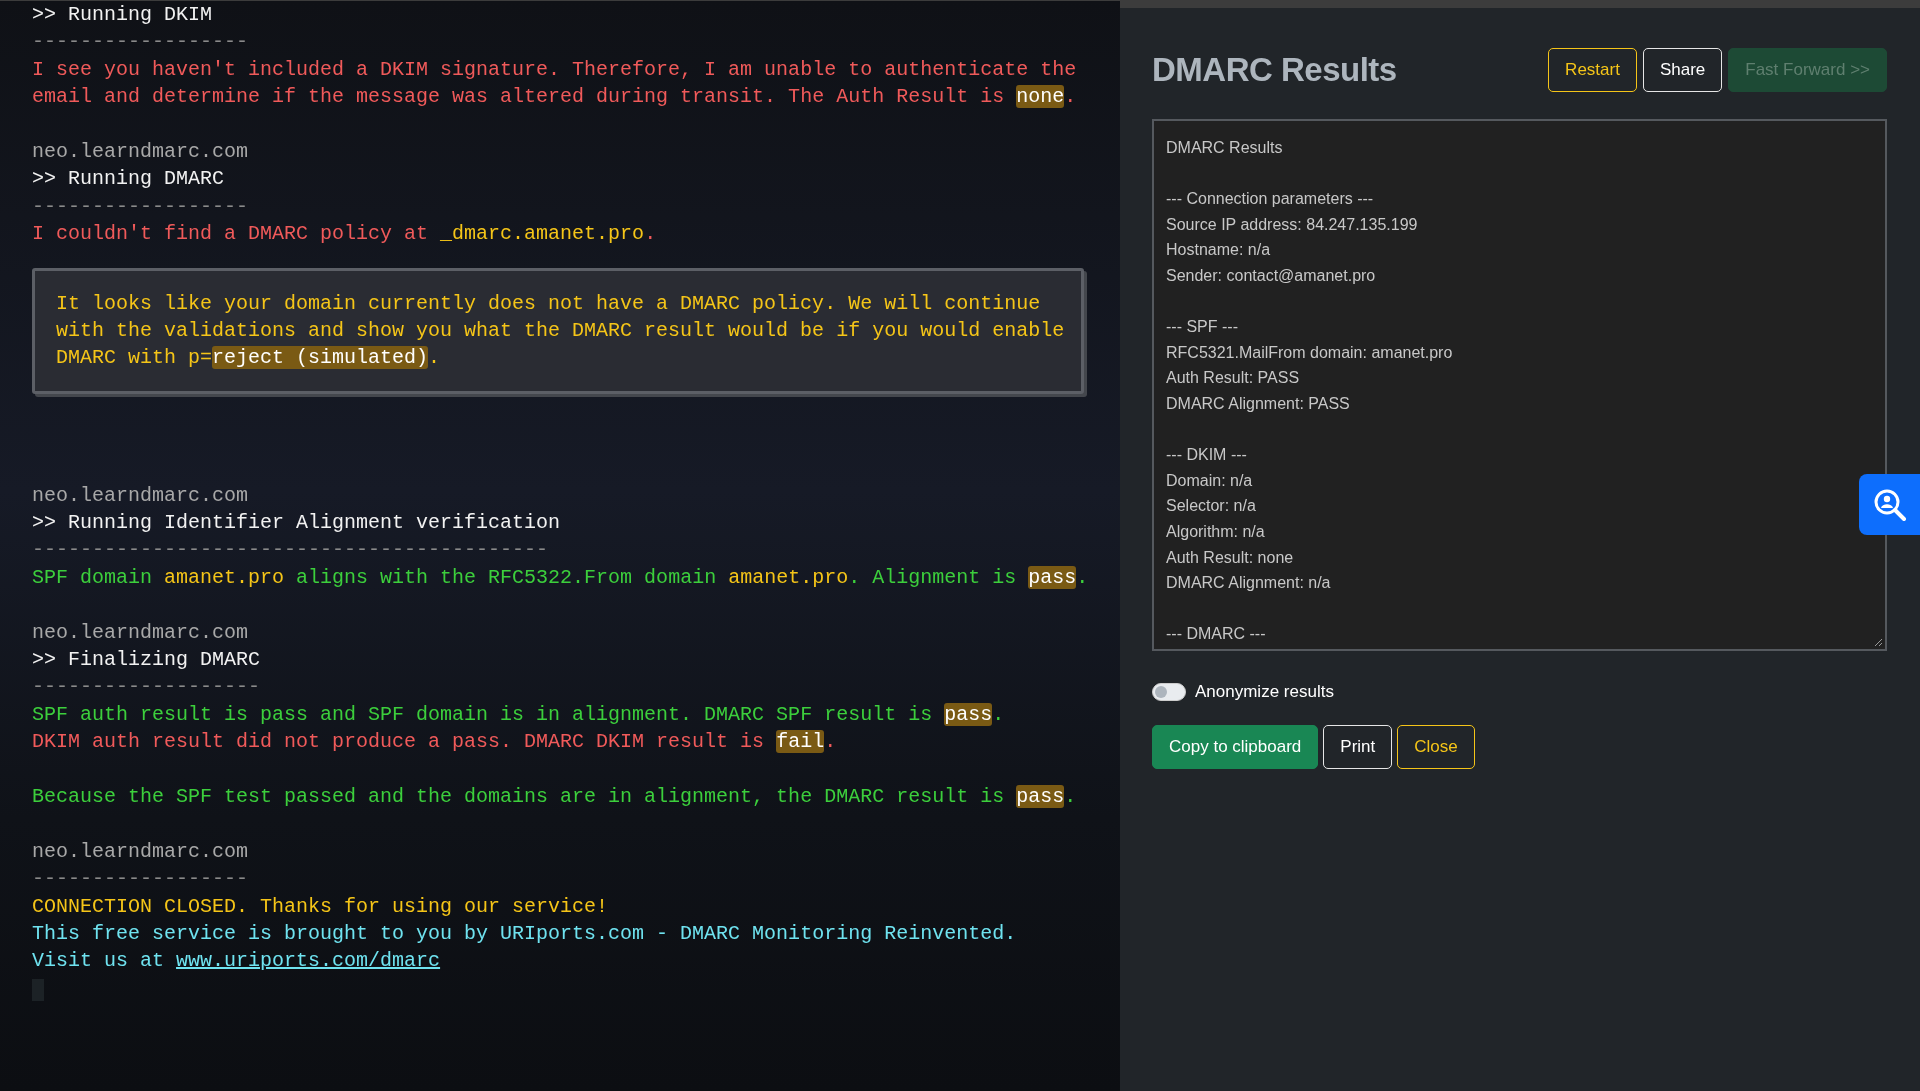 The image size is (1920, 1091). I want to click on textarea-line: Selector: n/a, so click(1211, 506).